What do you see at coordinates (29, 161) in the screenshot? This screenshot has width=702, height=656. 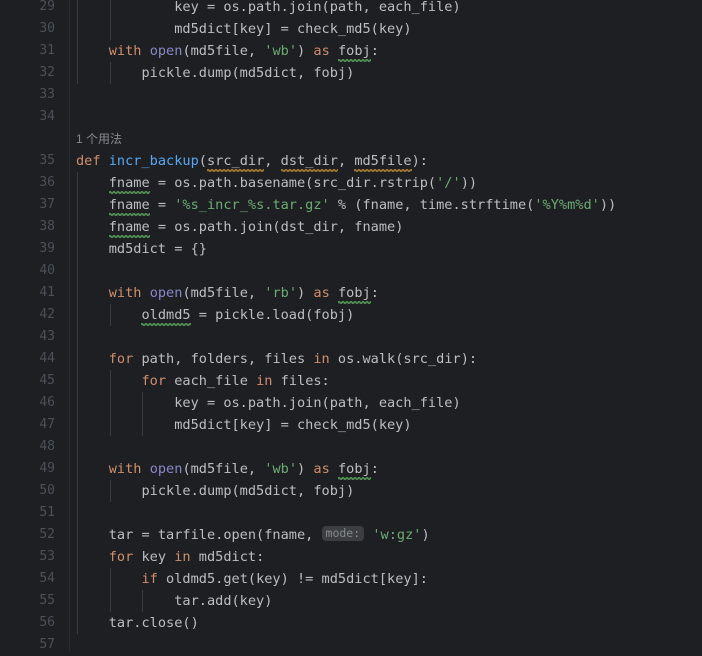 I see `line-number: 35` at bounding box center [29, 161].